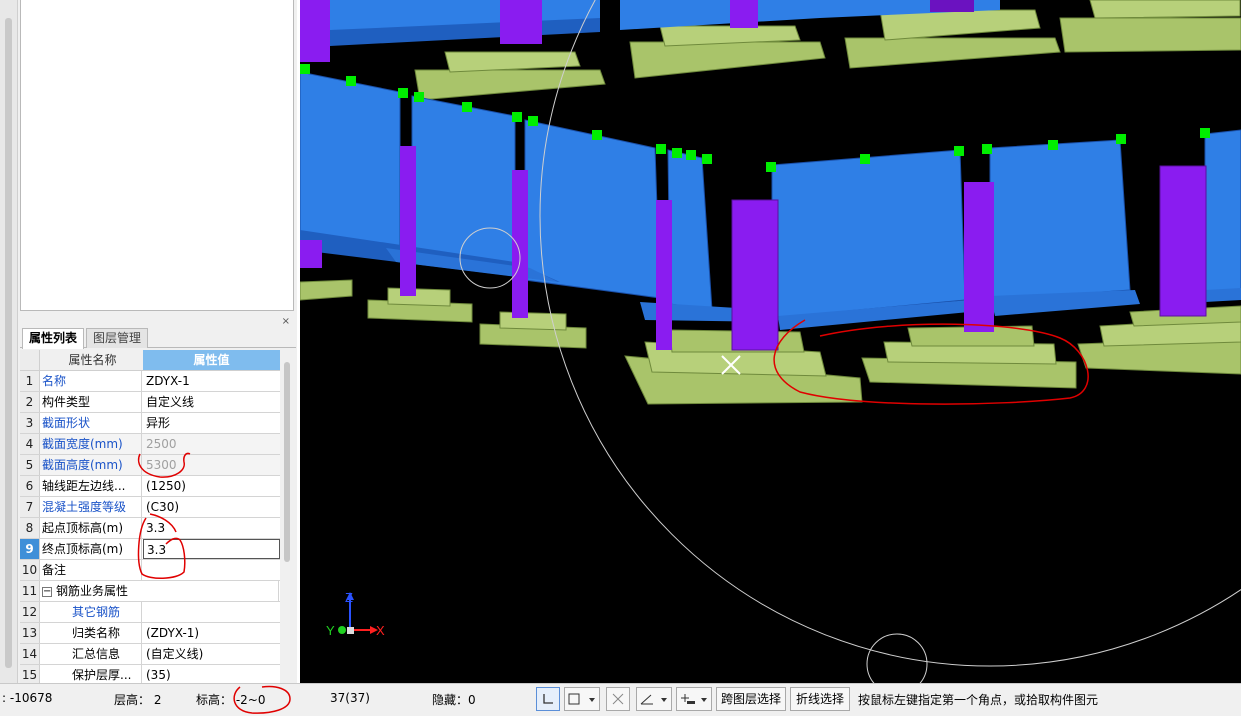 This screenshot has width=1241, height=716. I want to click on collapse-icon: −, so click(47, 591).